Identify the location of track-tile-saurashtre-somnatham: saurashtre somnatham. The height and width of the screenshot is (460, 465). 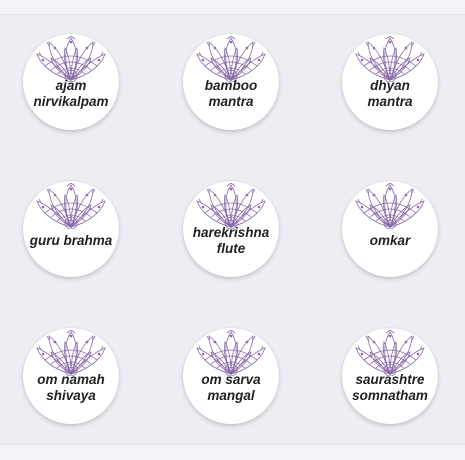
(390, 376).